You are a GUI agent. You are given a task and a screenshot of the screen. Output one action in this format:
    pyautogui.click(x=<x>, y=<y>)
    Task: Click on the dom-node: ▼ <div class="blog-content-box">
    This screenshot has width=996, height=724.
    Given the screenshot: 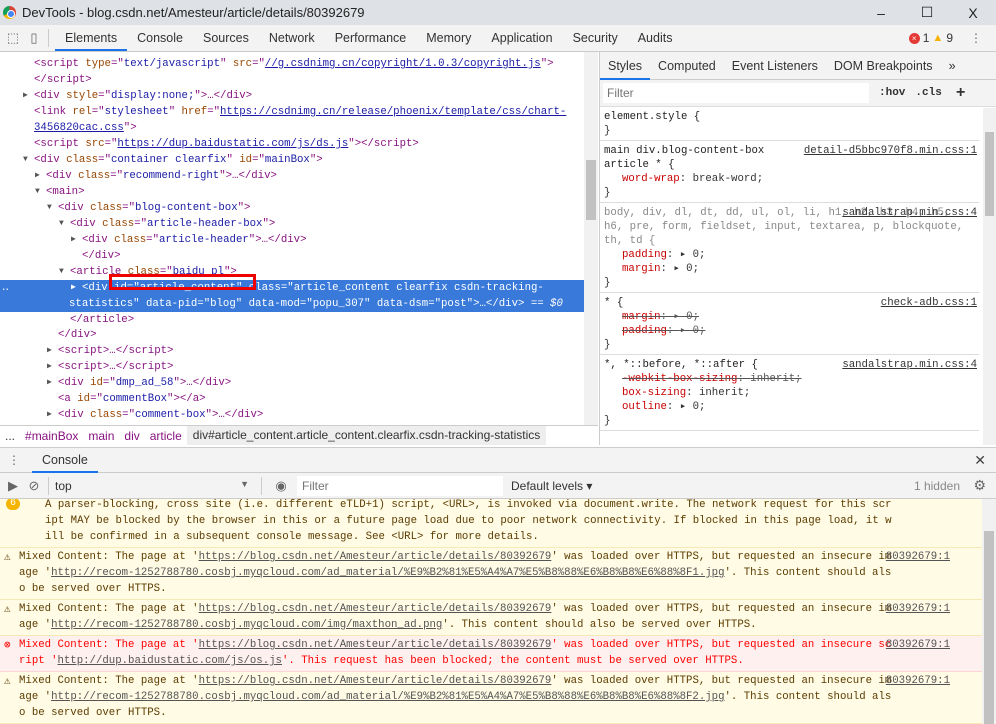 What is the action you would take?
    pyautogui.click(x=292, y=208)
    